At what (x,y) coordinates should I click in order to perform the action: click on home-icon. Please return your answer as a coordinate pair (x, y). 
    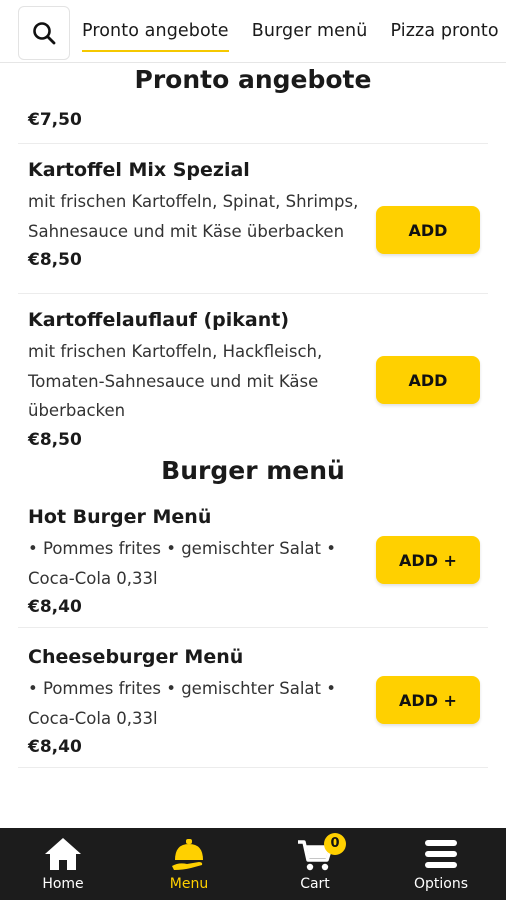
    Looking at the image, I should click on (63, 854).